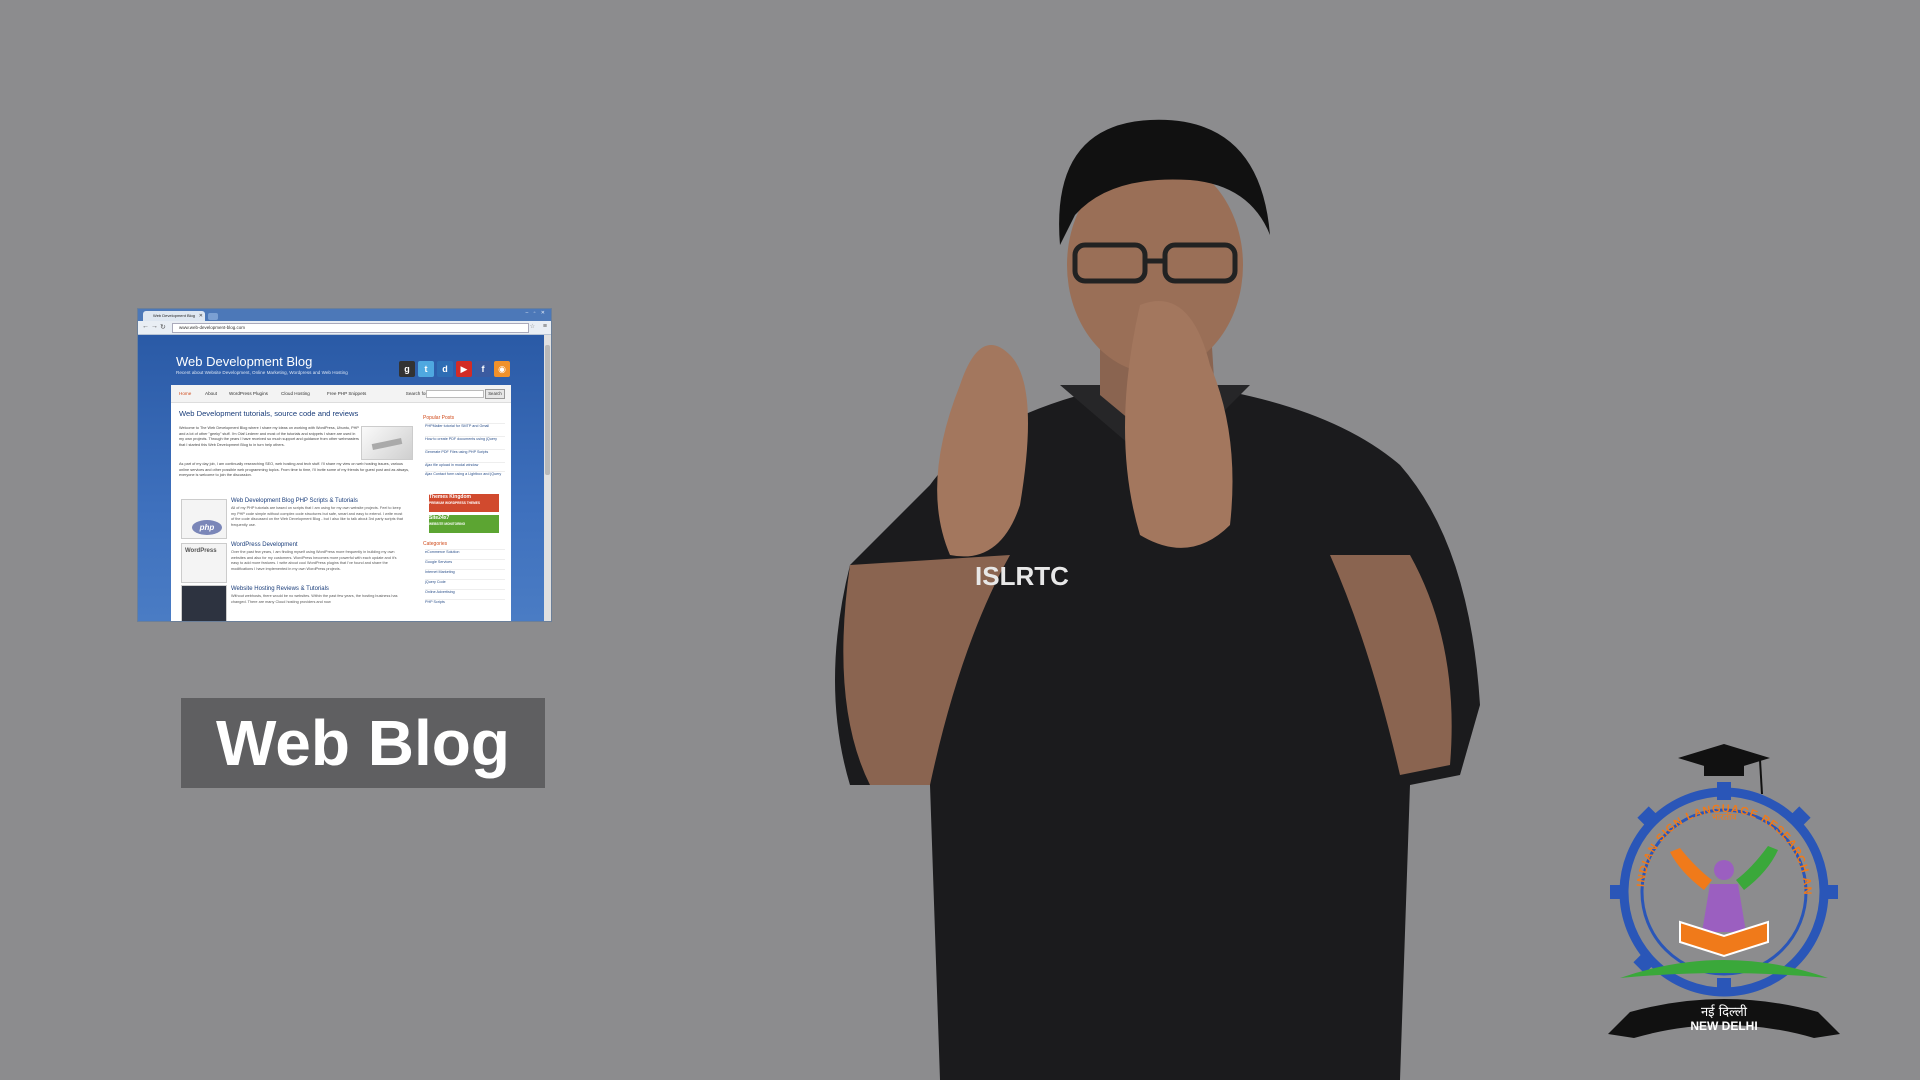  What do you see at coordinates (445, 369) in the screenshot?
I see `delicious-icon: d` at bounding box center [445, 369].